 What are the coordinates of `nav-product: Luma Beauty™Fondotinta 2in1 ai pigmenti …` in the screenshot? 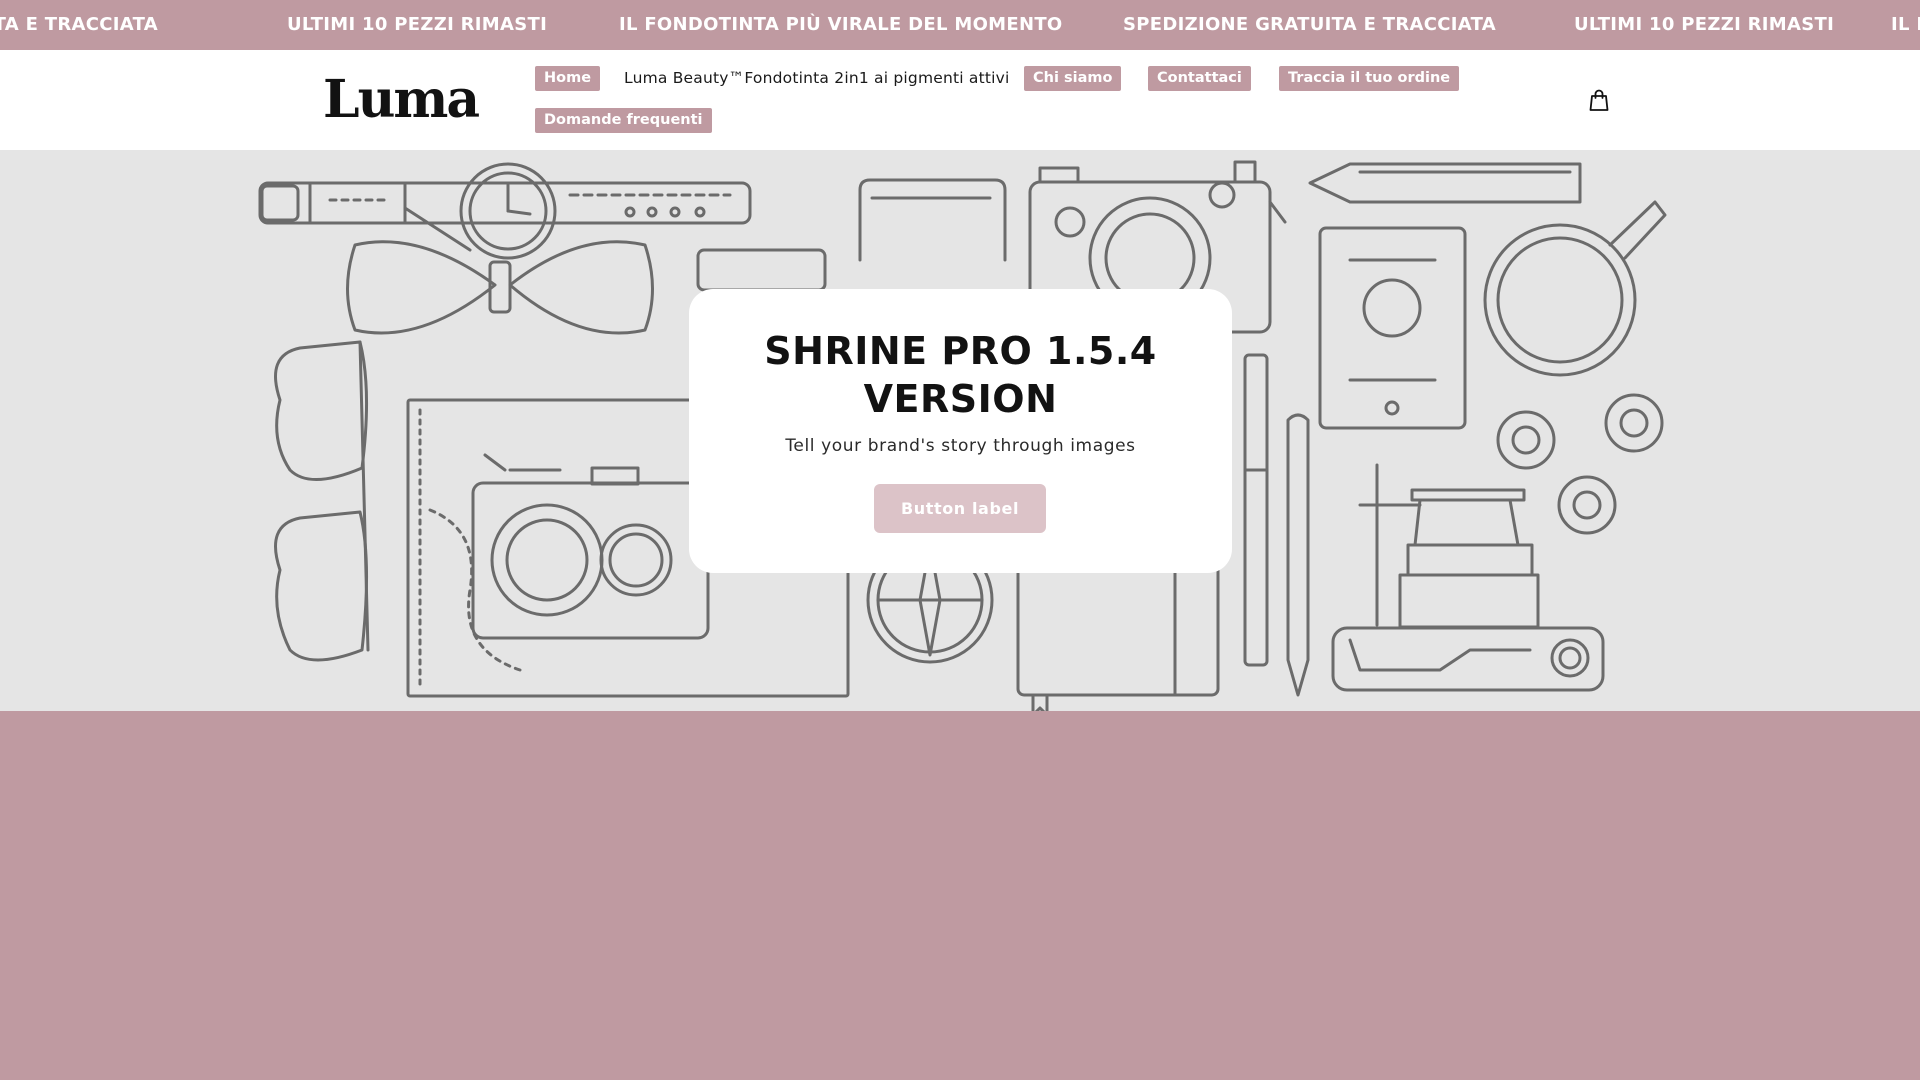 It's located at (817, 78).